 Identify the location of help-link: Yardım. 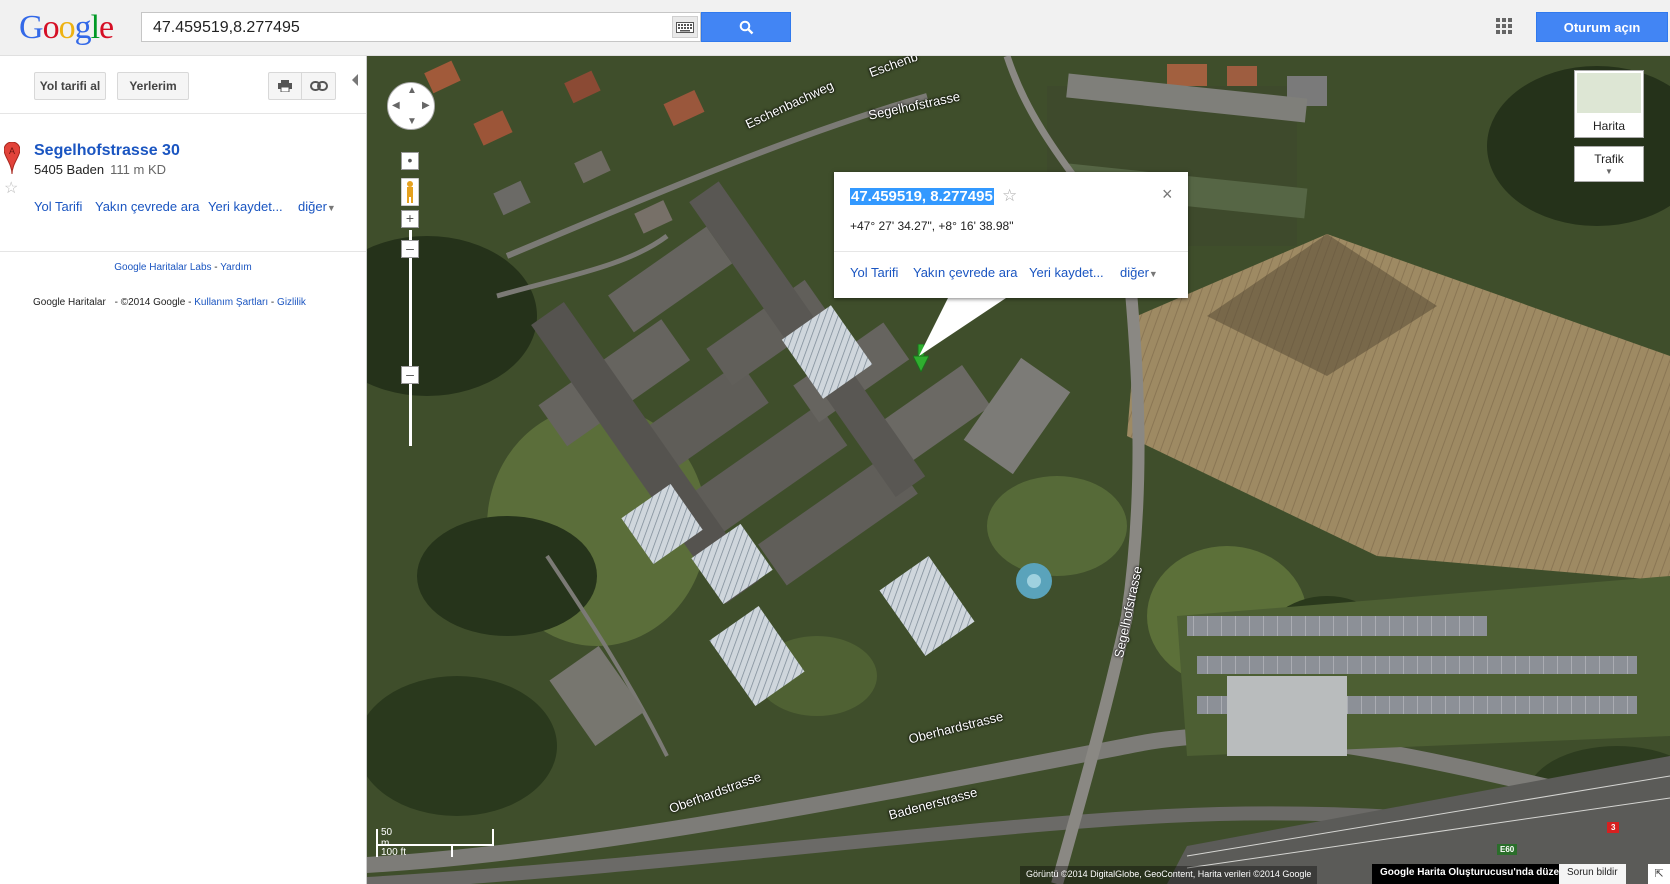
(236, 267).